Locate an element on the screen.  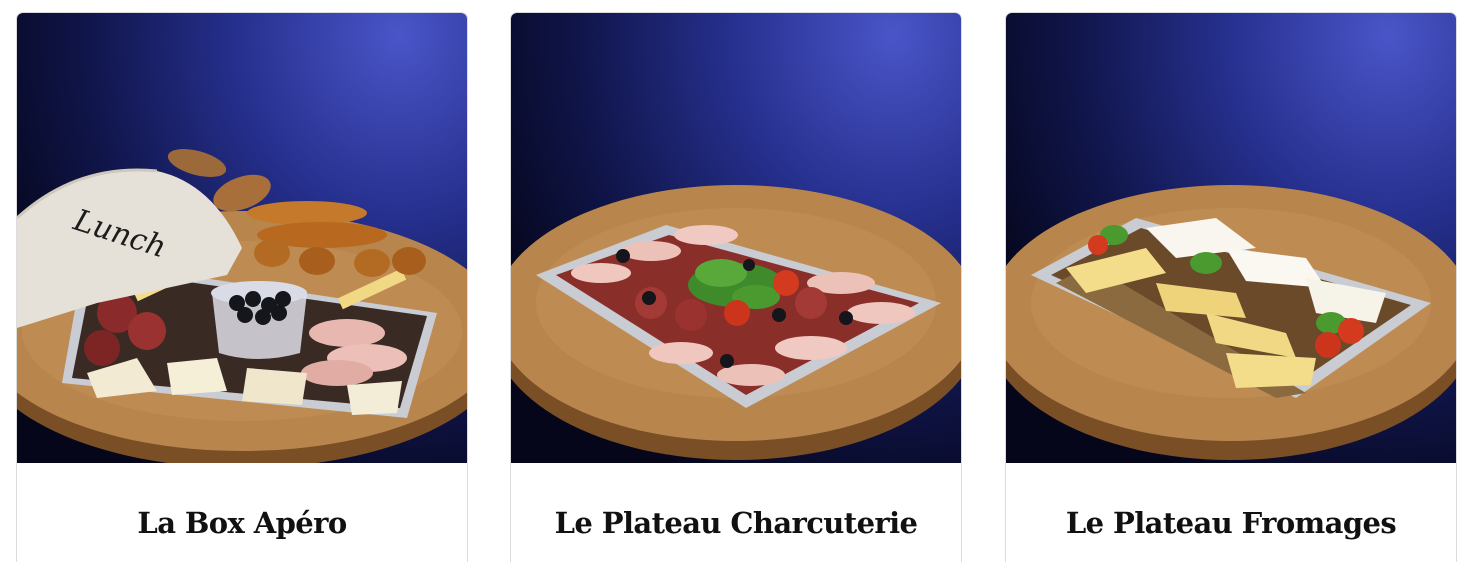
product-title: Le Plateau Fromages is located at coordinates (1231, 523).